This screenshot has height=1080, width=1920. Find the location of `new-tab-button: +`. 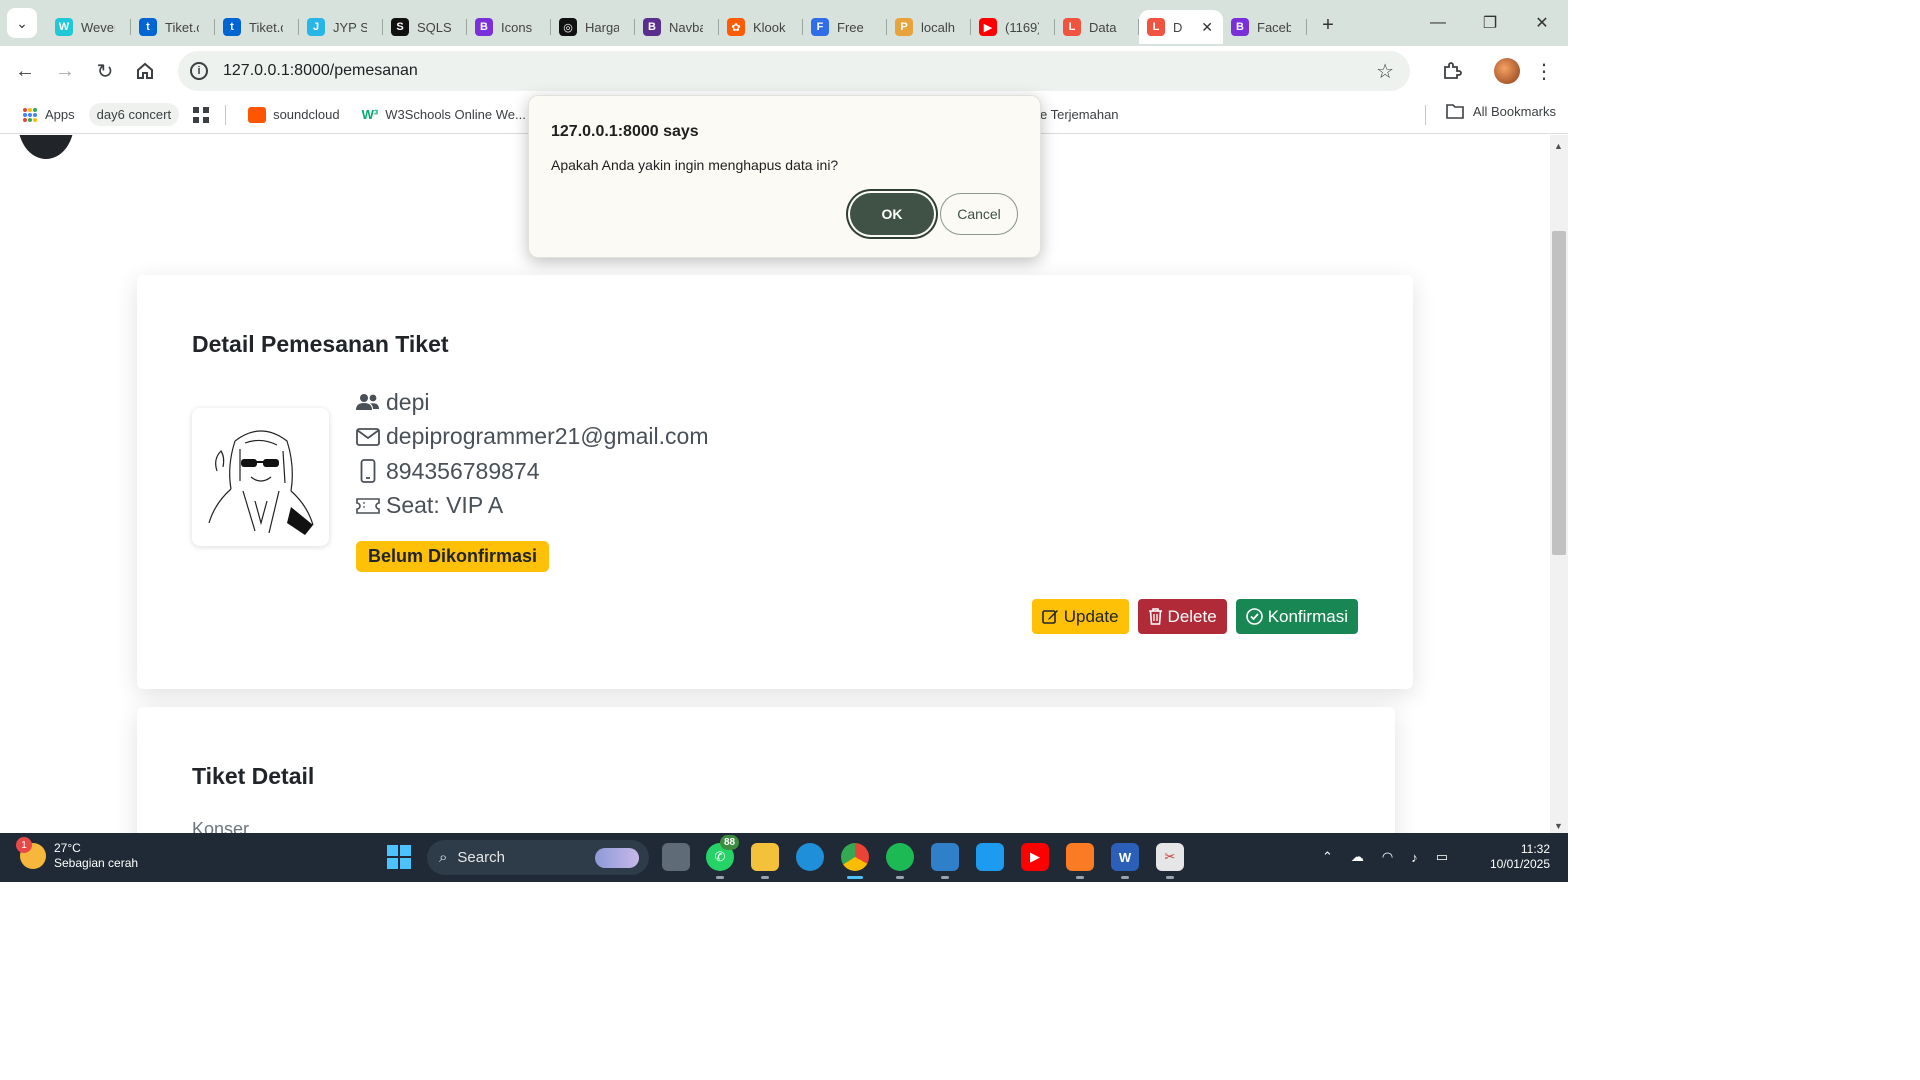

new-tab-button: + is located at coordinates (1328, 25).